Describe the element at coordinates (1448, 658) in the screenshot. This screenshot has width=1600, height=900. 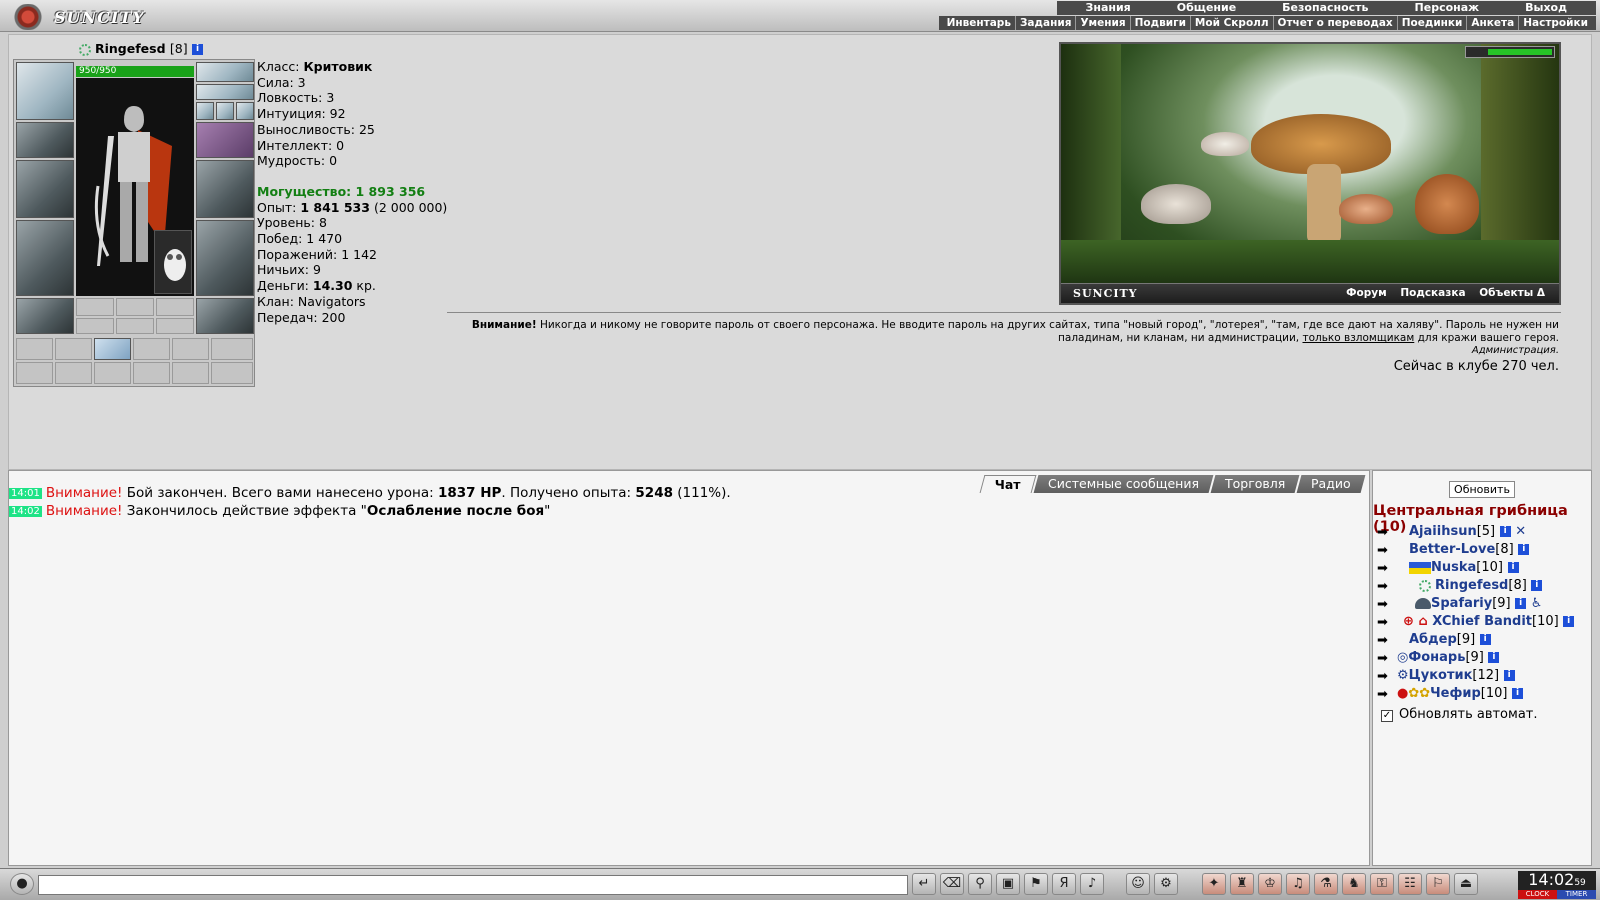
I see `user-name: ◎Фонарь[9] i` at that location.